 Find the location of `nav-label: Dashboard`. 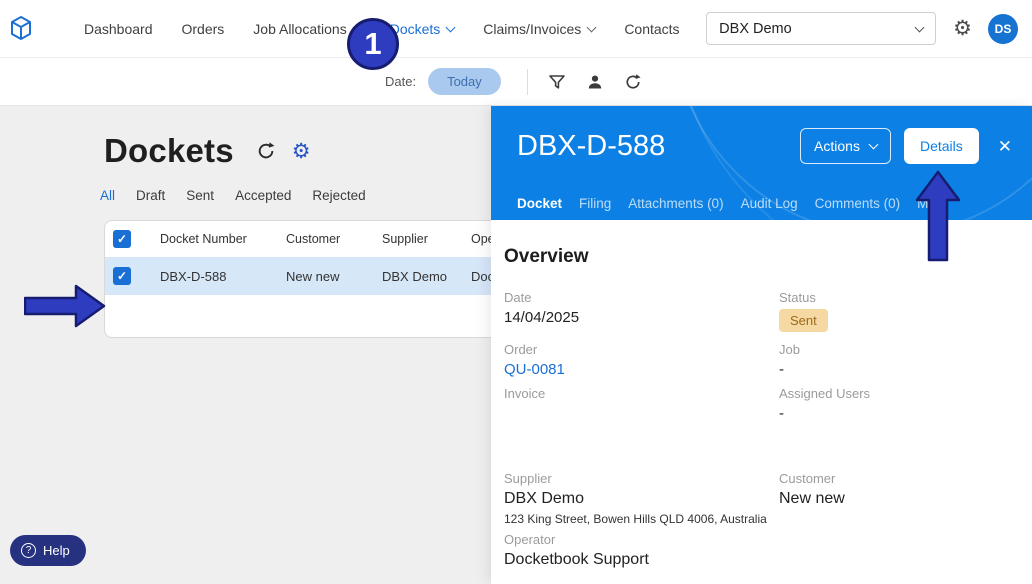

nav-label: Dashboard is located at coordinates (118, 28).